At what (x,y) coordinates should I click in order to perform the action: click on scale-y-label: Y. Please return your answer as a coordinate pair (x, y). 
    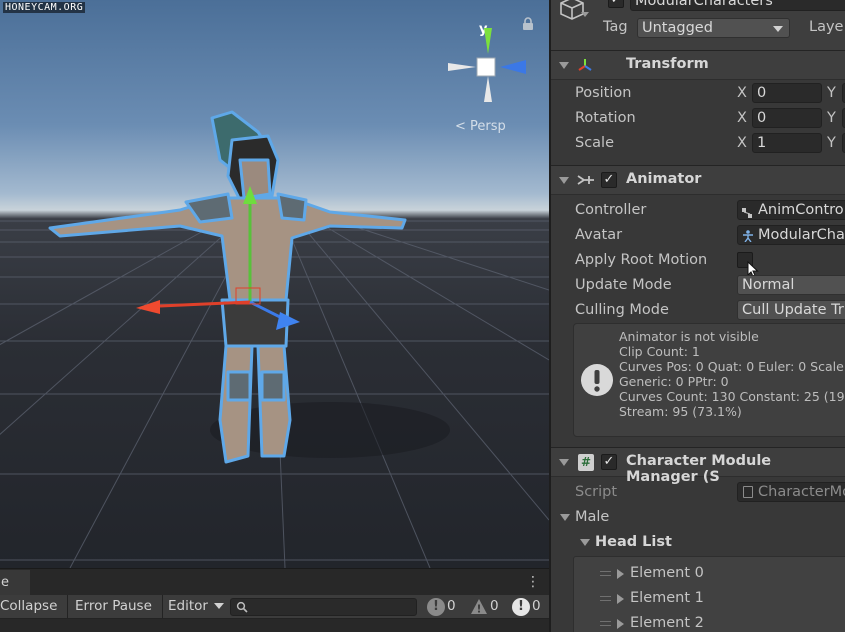
    Looking at the image, I should click on (831, 143).